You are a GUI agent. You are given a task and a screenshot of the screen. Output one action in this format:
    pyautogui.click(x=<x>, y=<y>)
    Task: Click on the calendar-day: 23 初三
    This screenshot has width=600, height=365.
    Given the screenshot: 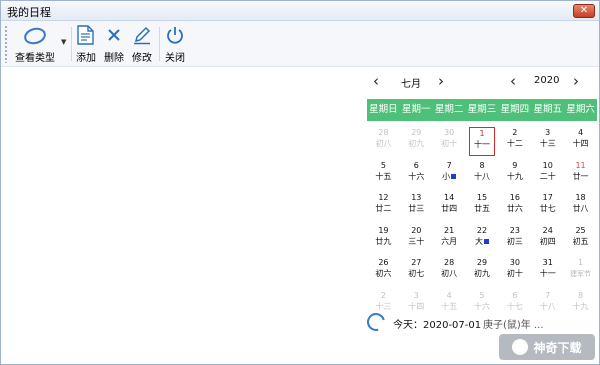 What is the action you would take?
    pyautogui.click(x=515, y=239)
    